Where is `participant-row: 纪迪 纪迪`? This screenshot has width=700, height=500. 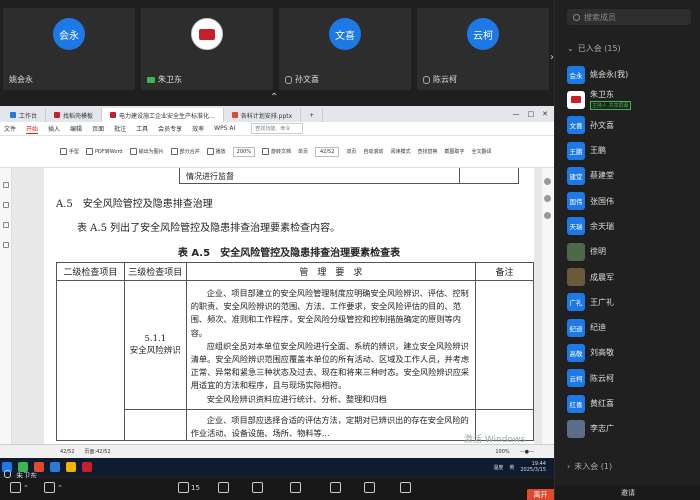
participant-row: 纪迪 纪迪 is located at coordinates (632, 327).